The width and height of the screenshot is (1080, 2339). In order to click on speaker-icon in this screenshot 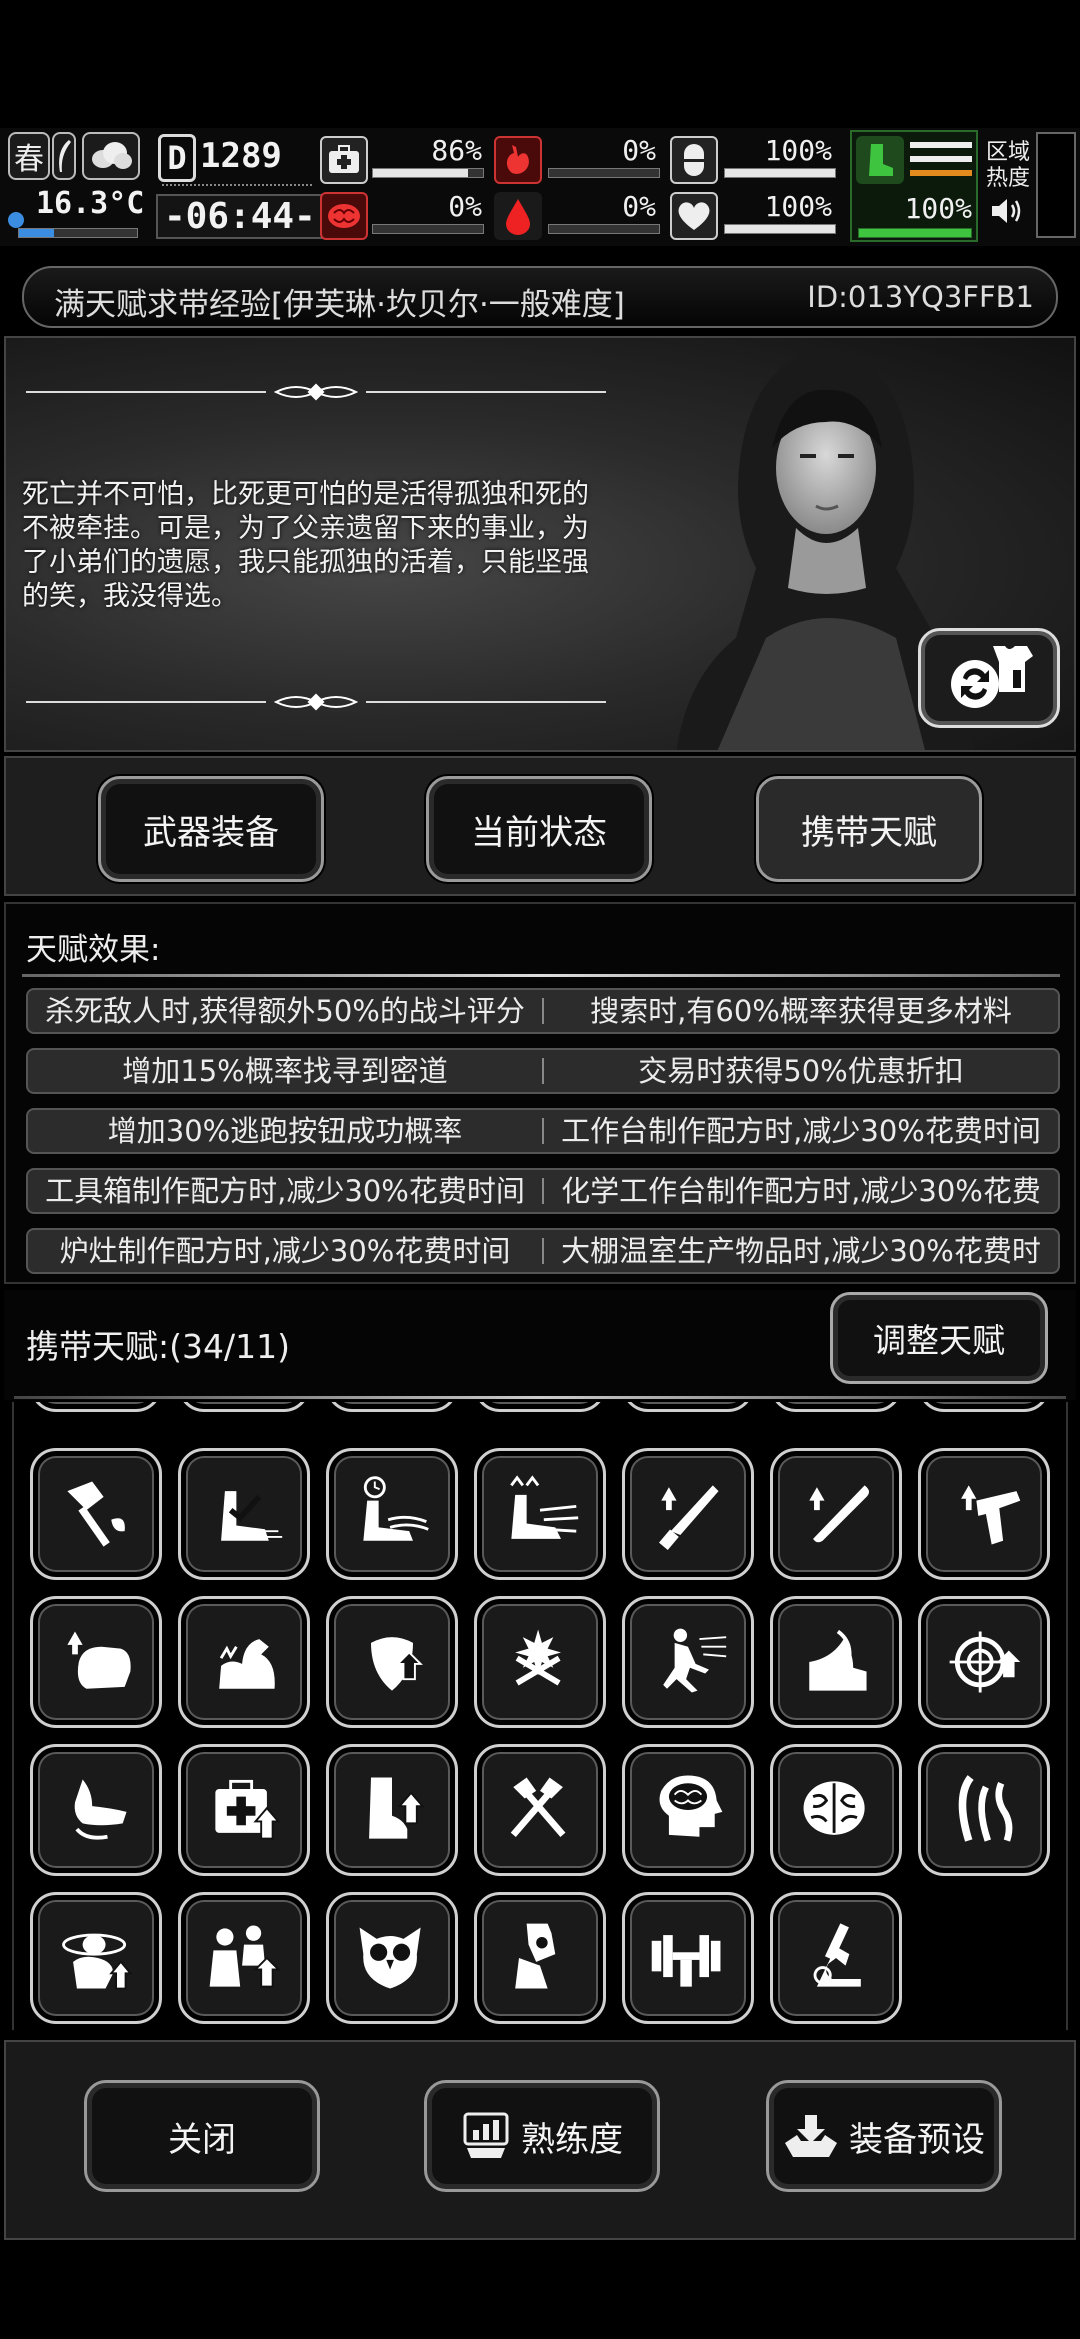, I will do `click(1007, 213)`.